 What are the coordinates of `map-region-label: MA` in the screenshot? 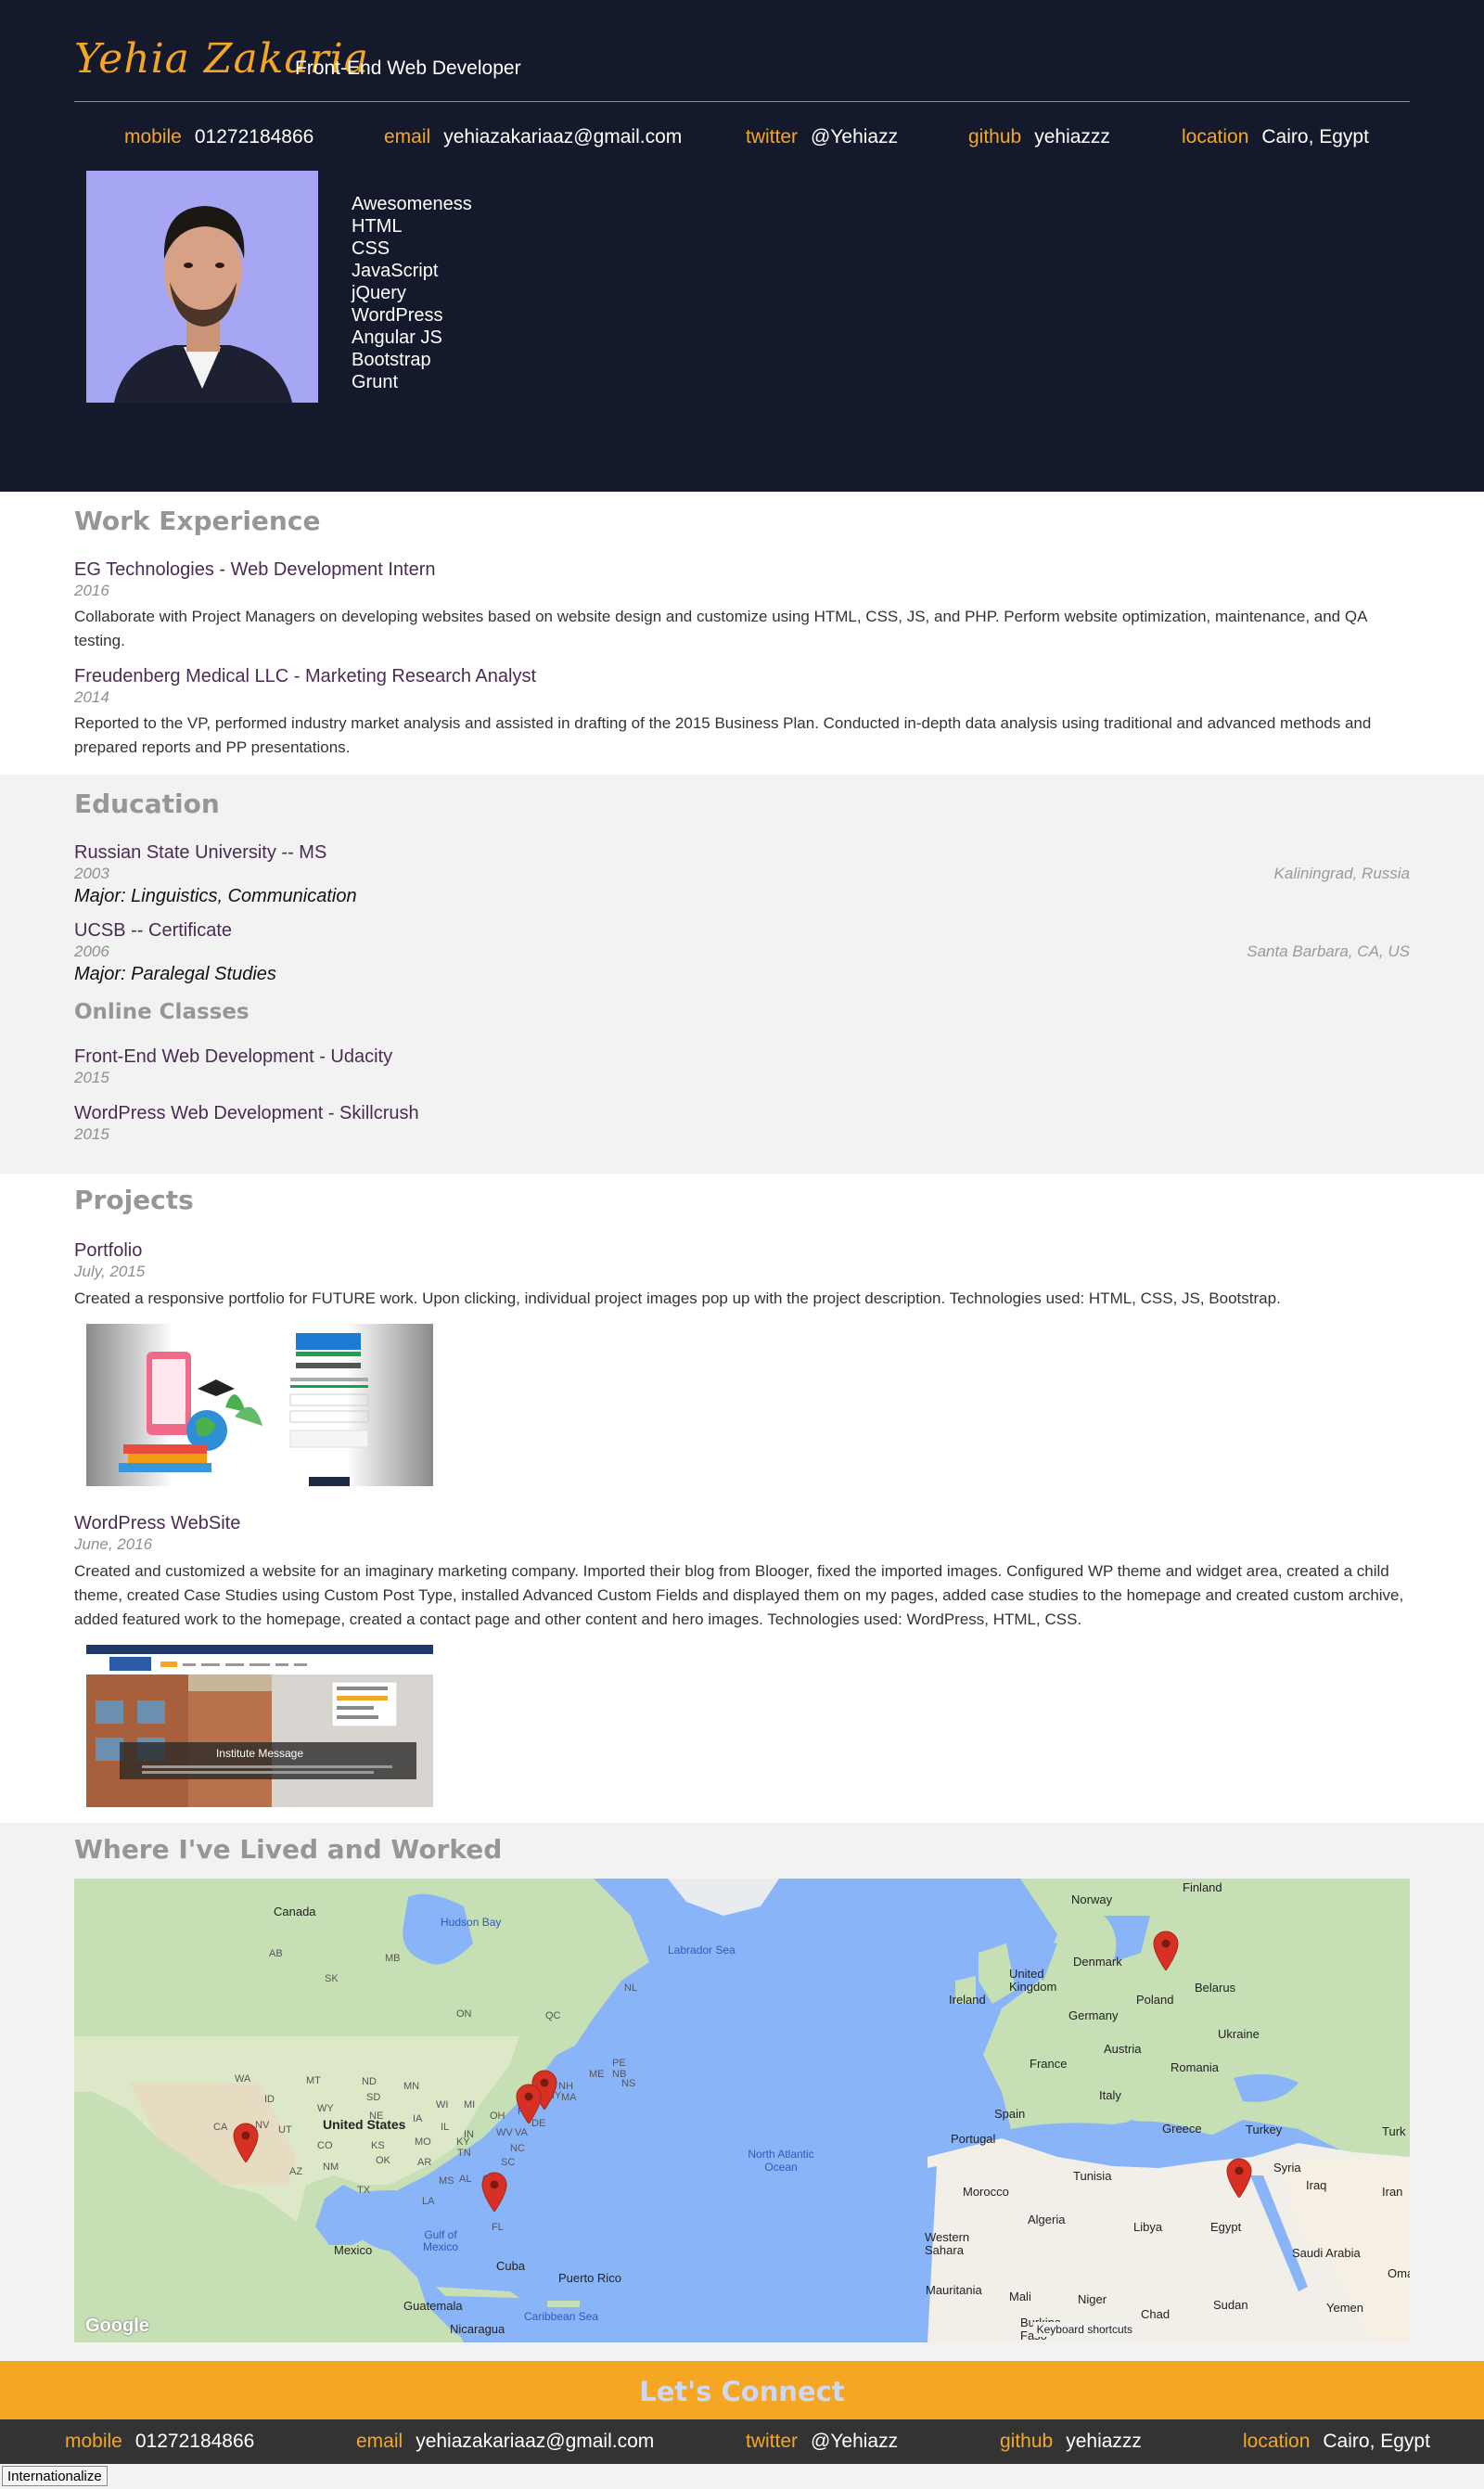 It's located at (569, 2097).